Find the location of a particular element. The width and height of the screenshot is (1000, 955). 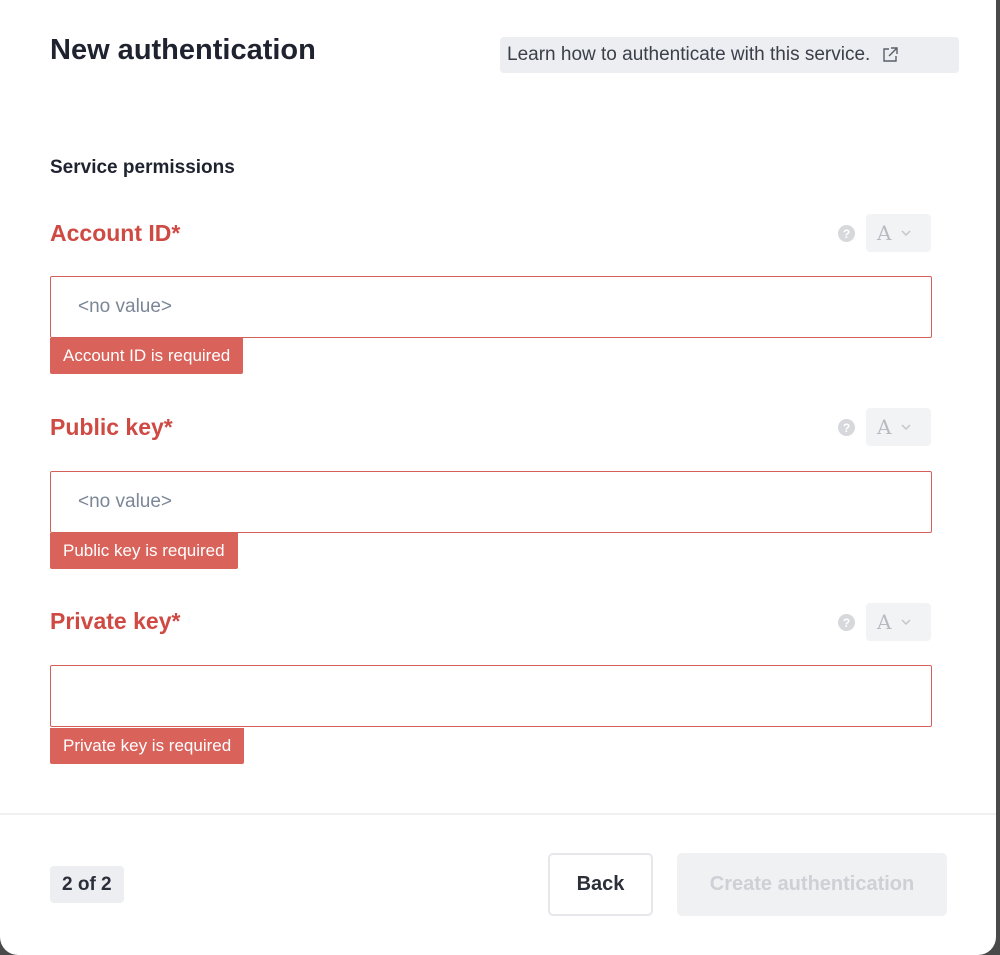

private-key-type-value: A is located at coordinates (884, 622).